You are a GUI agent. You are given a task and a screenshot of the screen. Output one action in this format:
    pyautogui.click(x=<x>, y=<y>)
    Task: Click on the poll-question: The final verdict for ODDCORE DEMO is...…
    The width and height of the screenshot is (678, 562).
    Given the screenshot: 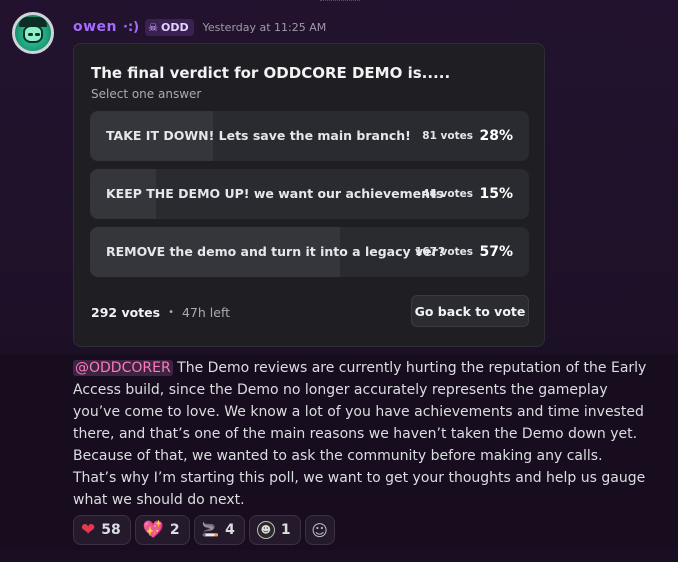 What is the action you would take?
    pyautogui.click(x=271, y=73)
    